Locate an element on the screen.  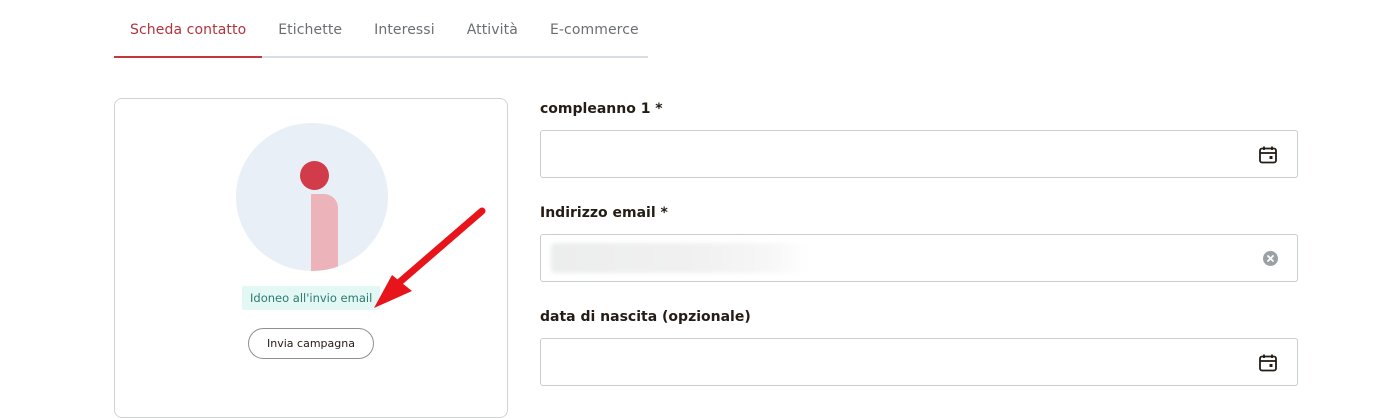
tab-scheda-contatto: Scheda contatto is located at coordinates (188, 29).